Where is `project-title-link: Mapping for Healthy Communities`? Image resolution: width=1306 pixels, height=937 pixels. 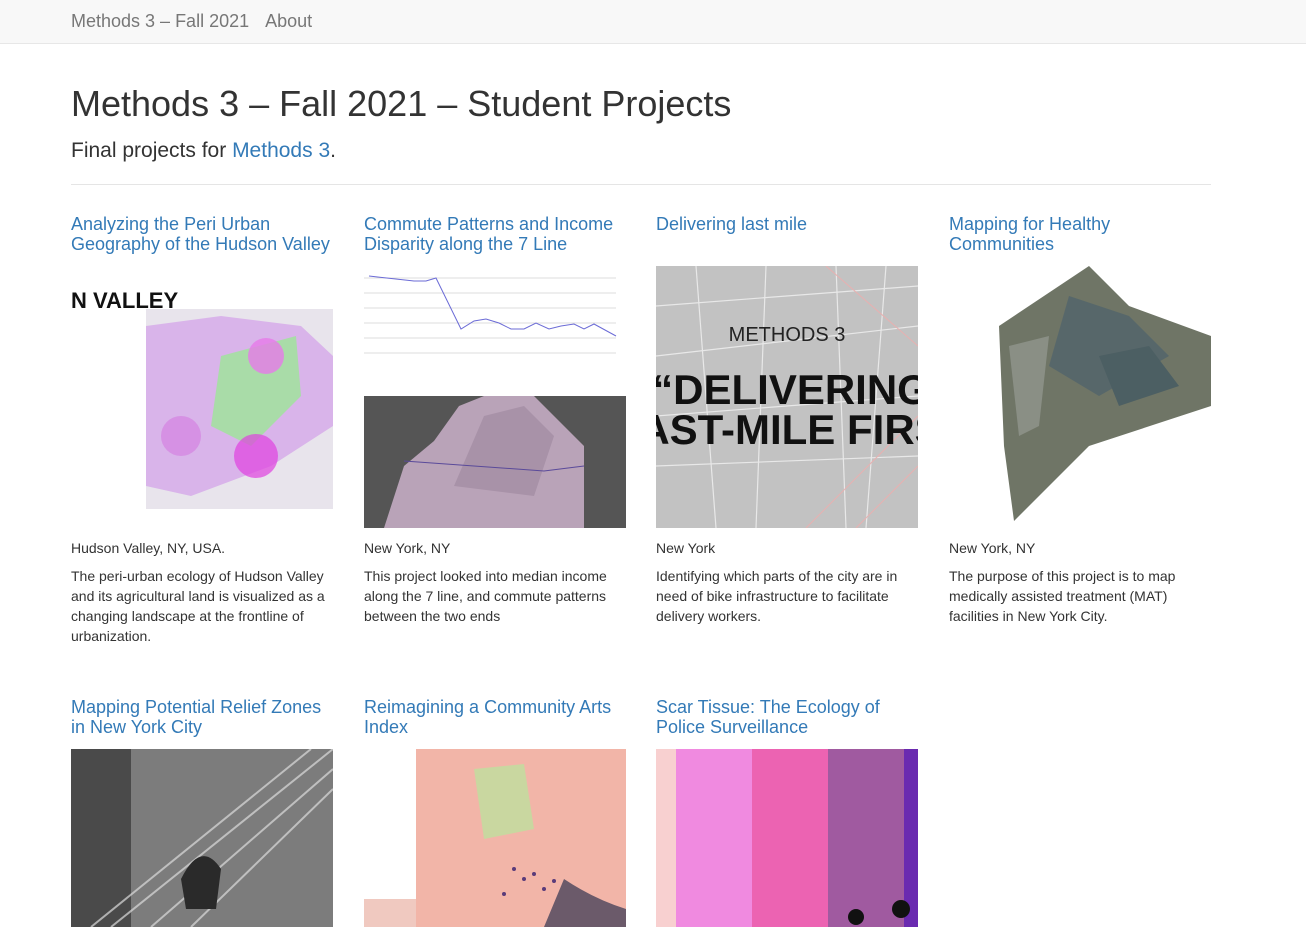
project-title-link: Mapping for Healthy Communities is located at coordinates (1080, 240).